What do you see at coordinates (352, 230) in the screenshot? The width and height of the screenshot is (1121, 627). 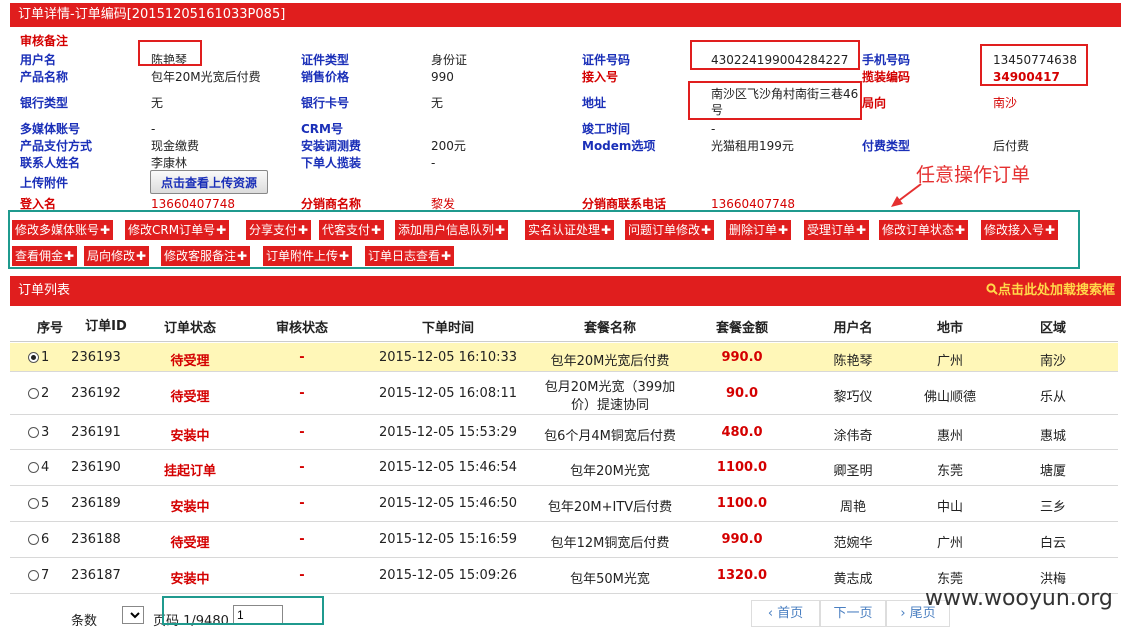 I see `op-button-3: 代客支付✚` at bounding box center [352, 230].